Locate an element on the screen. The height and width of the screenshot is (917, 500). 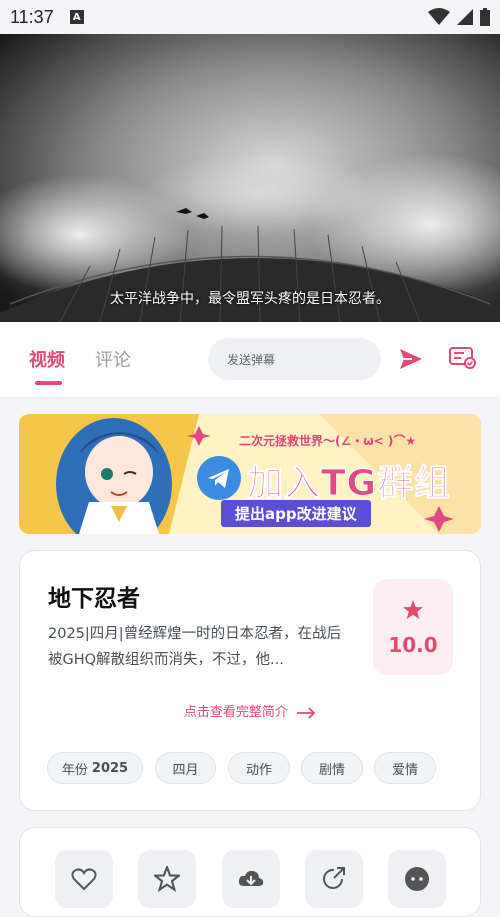
anime-title: 地下忍者 is located at coordinates (94, 599).